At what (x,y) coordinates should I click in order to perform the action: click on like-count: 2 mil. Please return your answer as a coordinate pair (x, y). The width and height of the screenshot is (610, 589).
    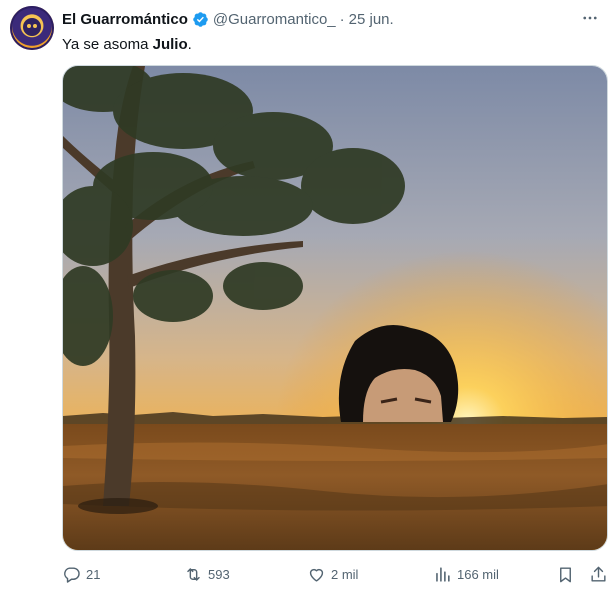
    Looking at the image, I should click on (345, 574).